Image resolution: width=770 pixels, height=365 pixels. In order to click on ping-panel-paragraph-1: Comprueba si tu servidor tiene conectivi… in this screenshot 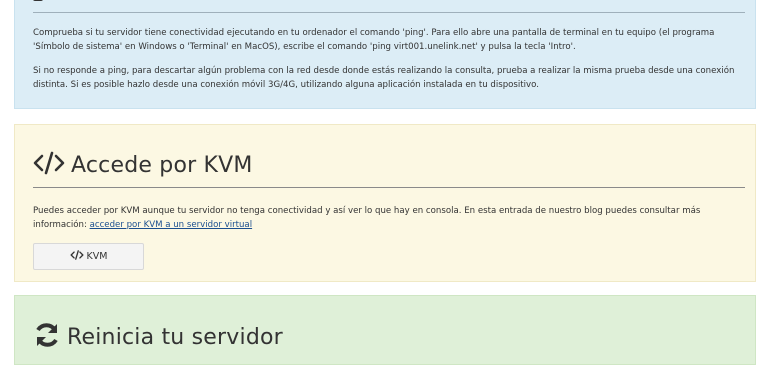, I will do `click(374, 40)`.